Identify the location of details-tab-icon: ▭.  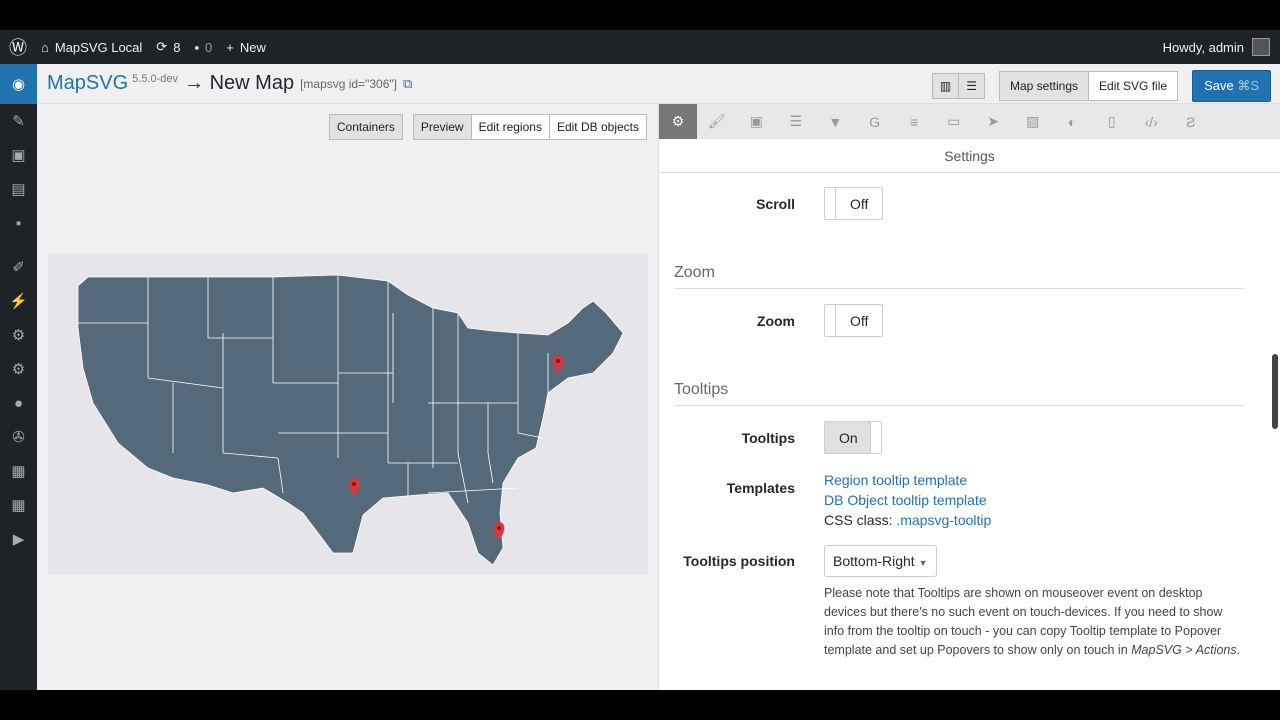
(954, 121).